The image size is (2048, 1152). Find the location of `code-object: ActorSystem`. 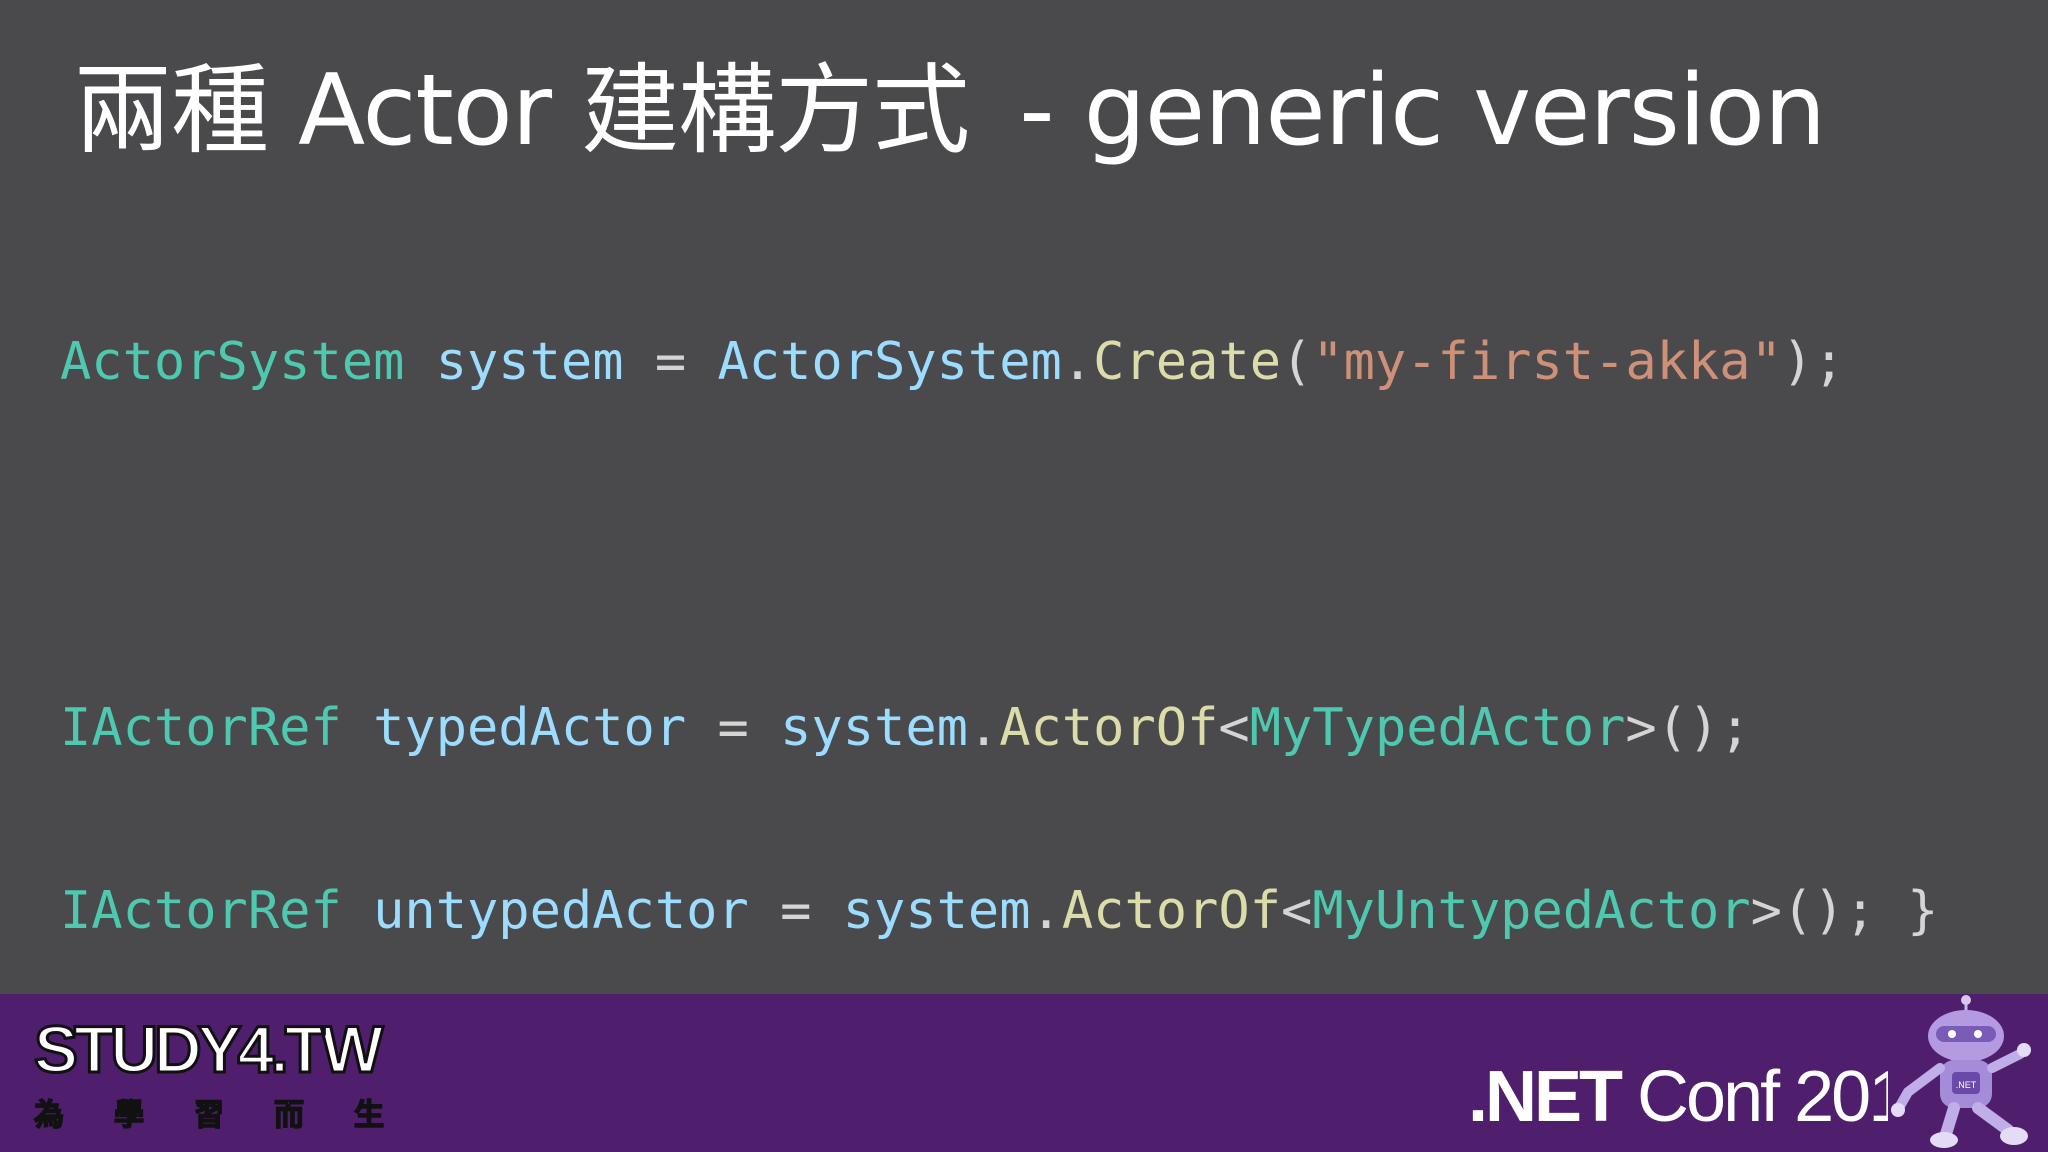

code-object: ActorSystem is located at coordinates (889, 362).